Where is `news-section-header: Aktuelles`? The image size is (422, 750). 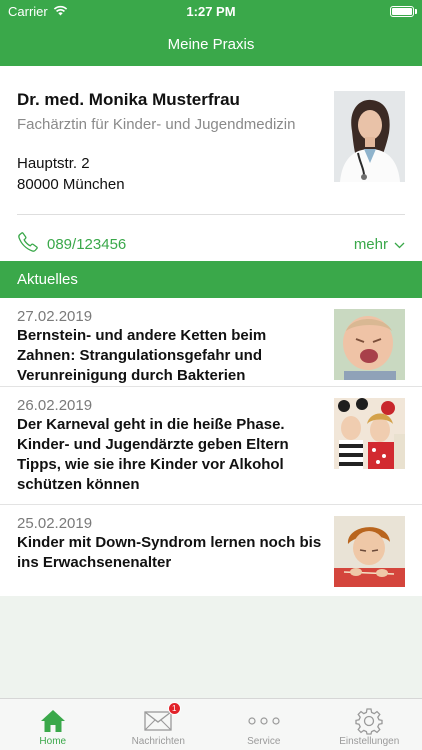
news-section-header: Aktuelles is located at coordinates (211, 279).